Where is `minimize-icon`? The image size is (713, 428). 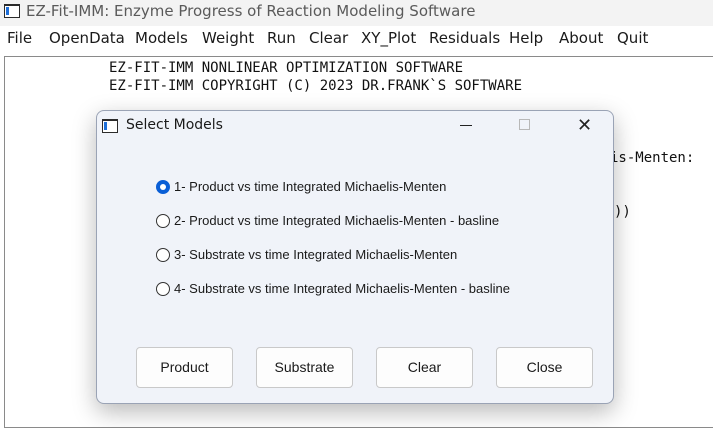
minimize-icon is located at coordinates (466, 125).